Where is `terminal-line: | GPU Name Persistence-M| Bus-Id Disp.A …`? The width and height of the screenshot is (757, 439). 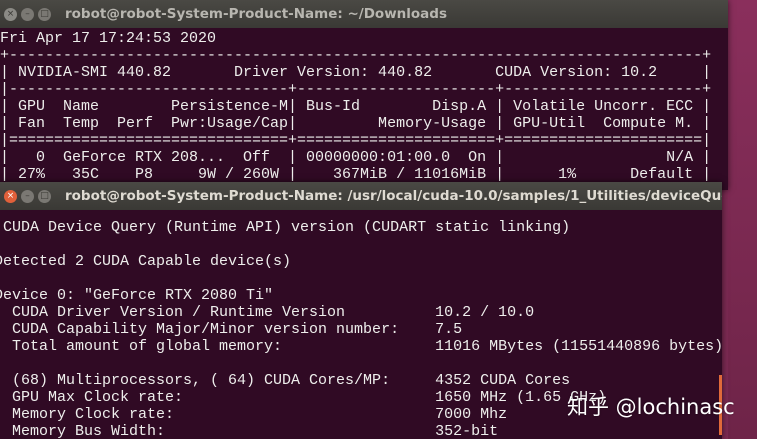
terminal-line: | GPU Name Persistence-M| Bus-Id Disp.A … is located at coordinates (356, 106).